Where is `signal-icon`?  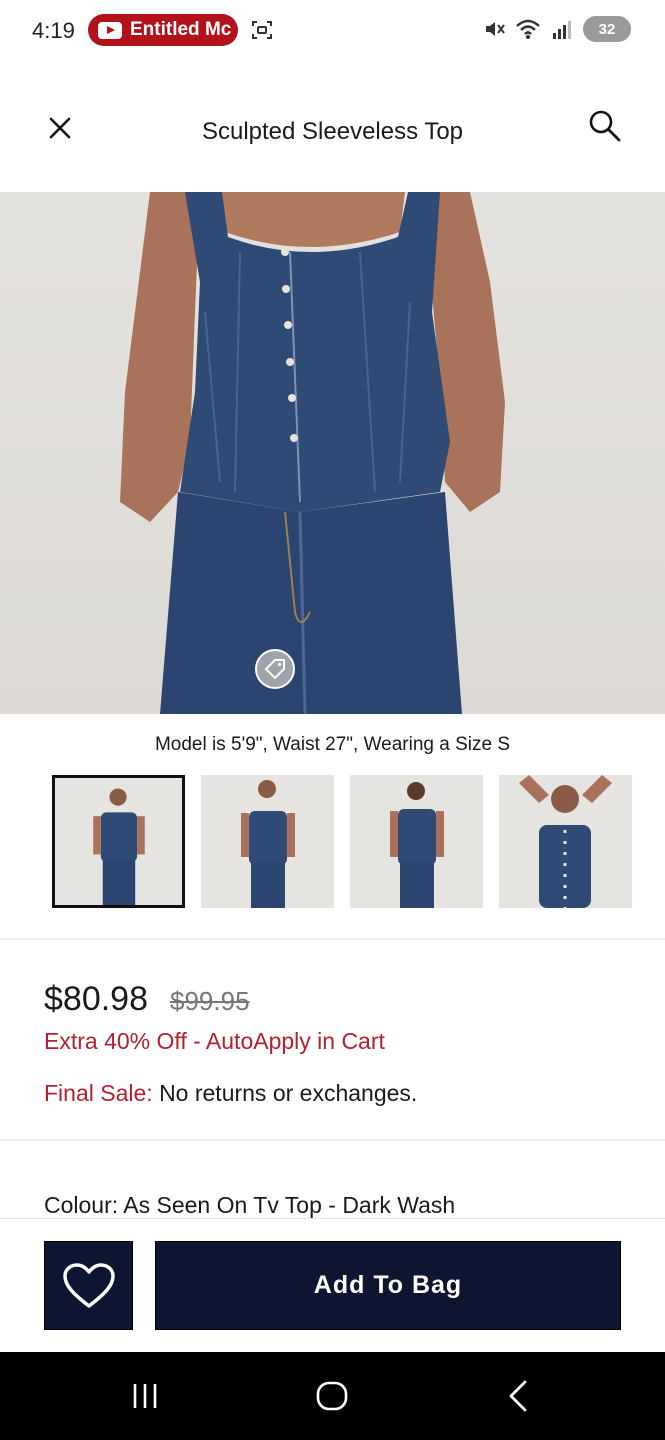 signal-icon is located at coordinates (562, 30).